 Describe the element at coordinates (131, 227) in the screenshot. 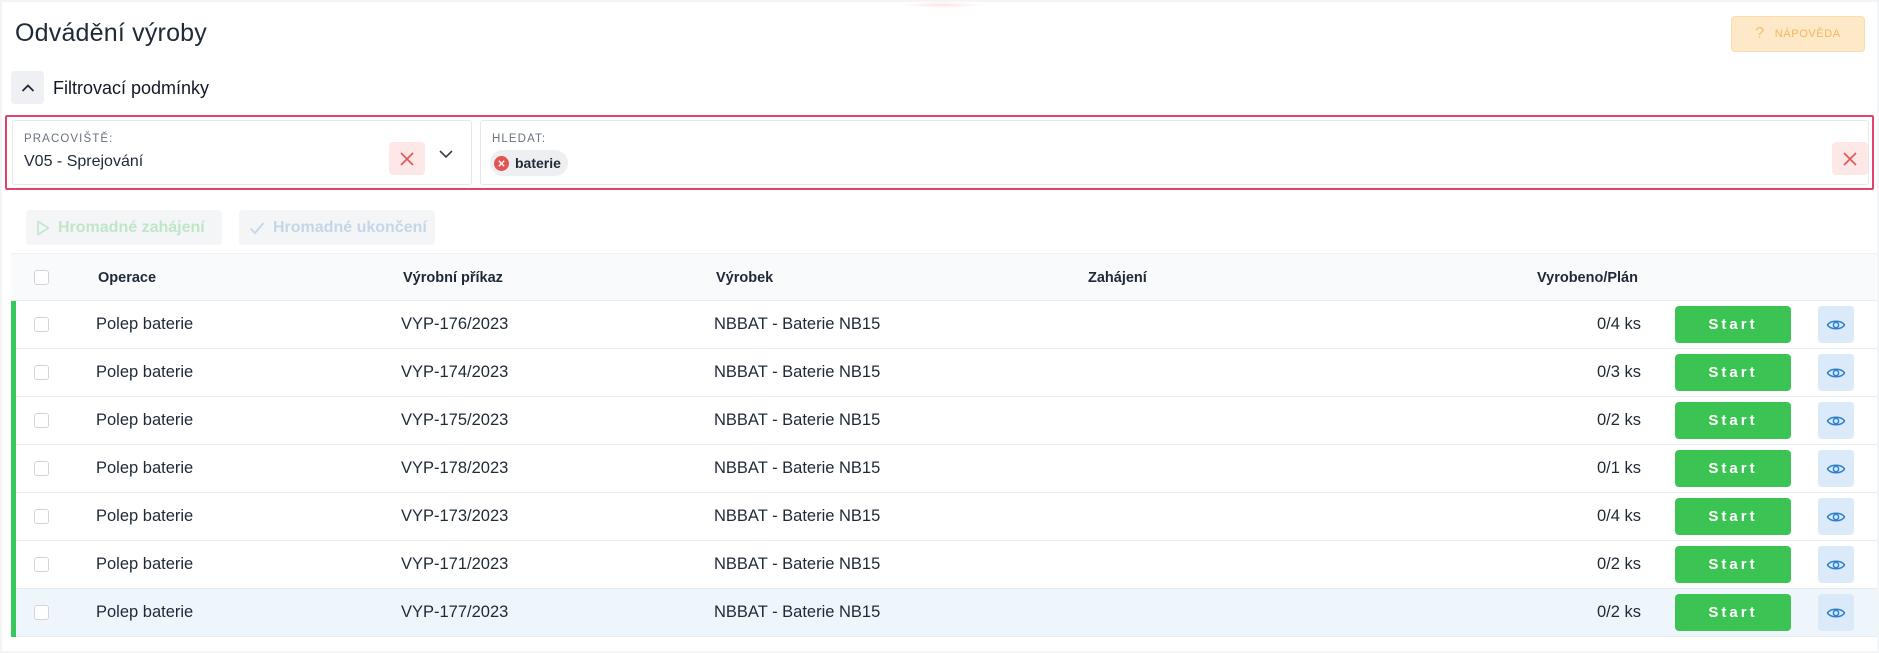

I see `bulk-start-label: Hromadné zahájení` at that location.